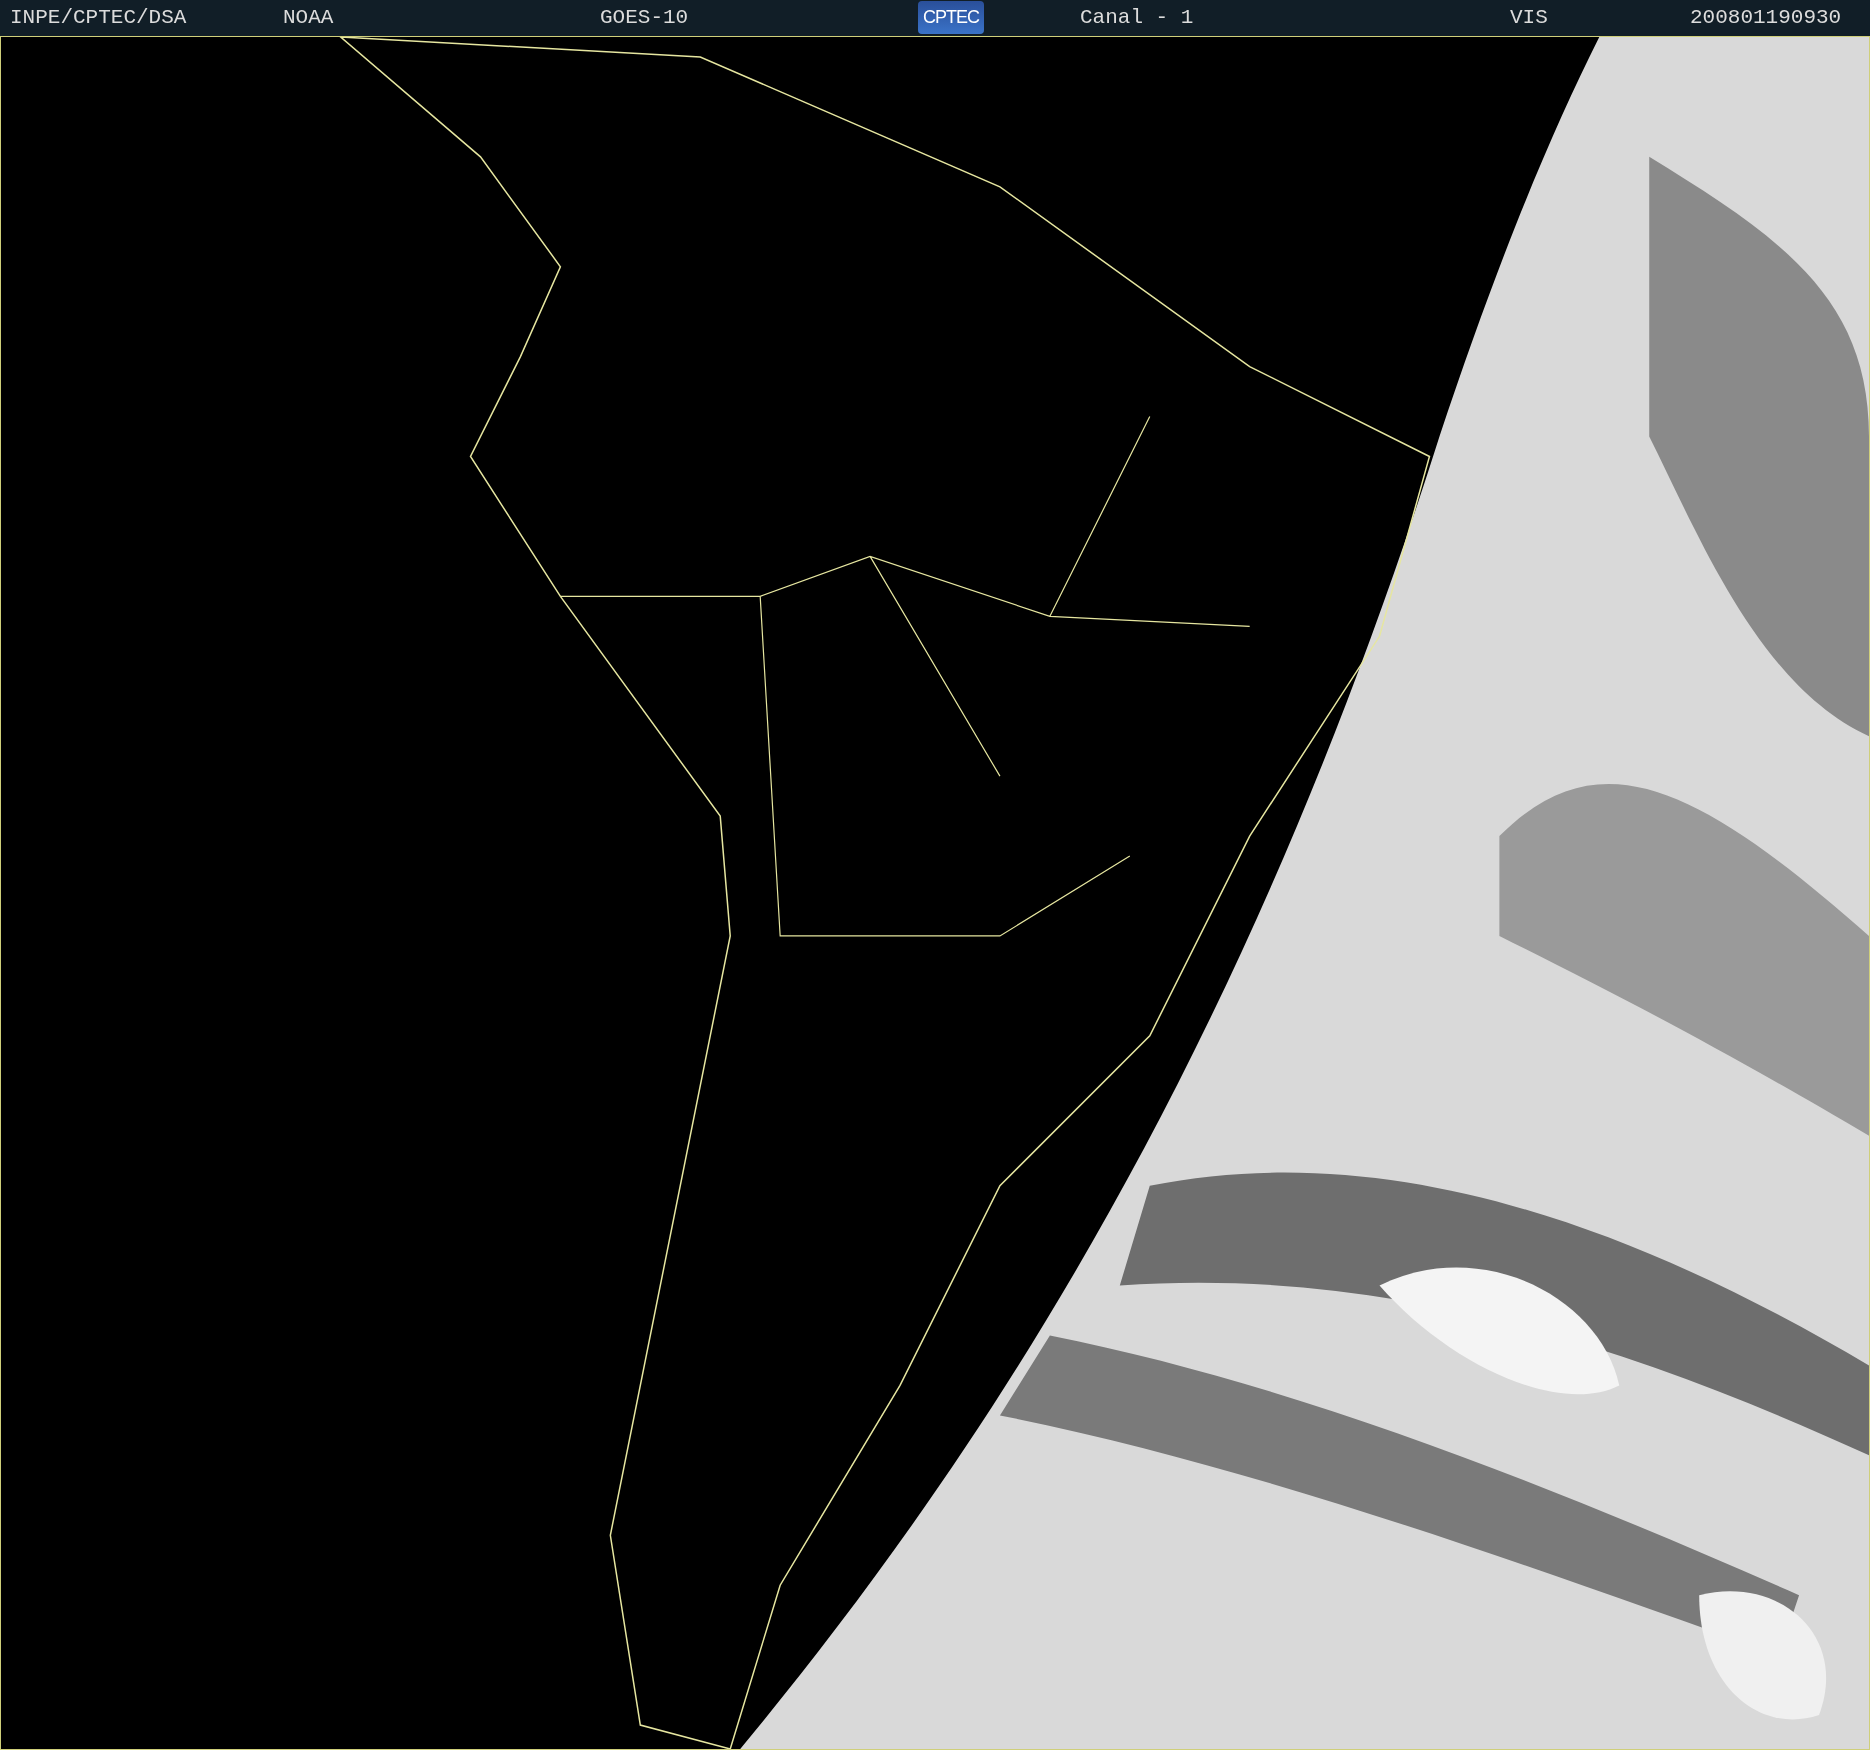 The height and width of the screenshot is (1750, 1870). I want to click on header-label: 200801190930, so click(1766, 18).